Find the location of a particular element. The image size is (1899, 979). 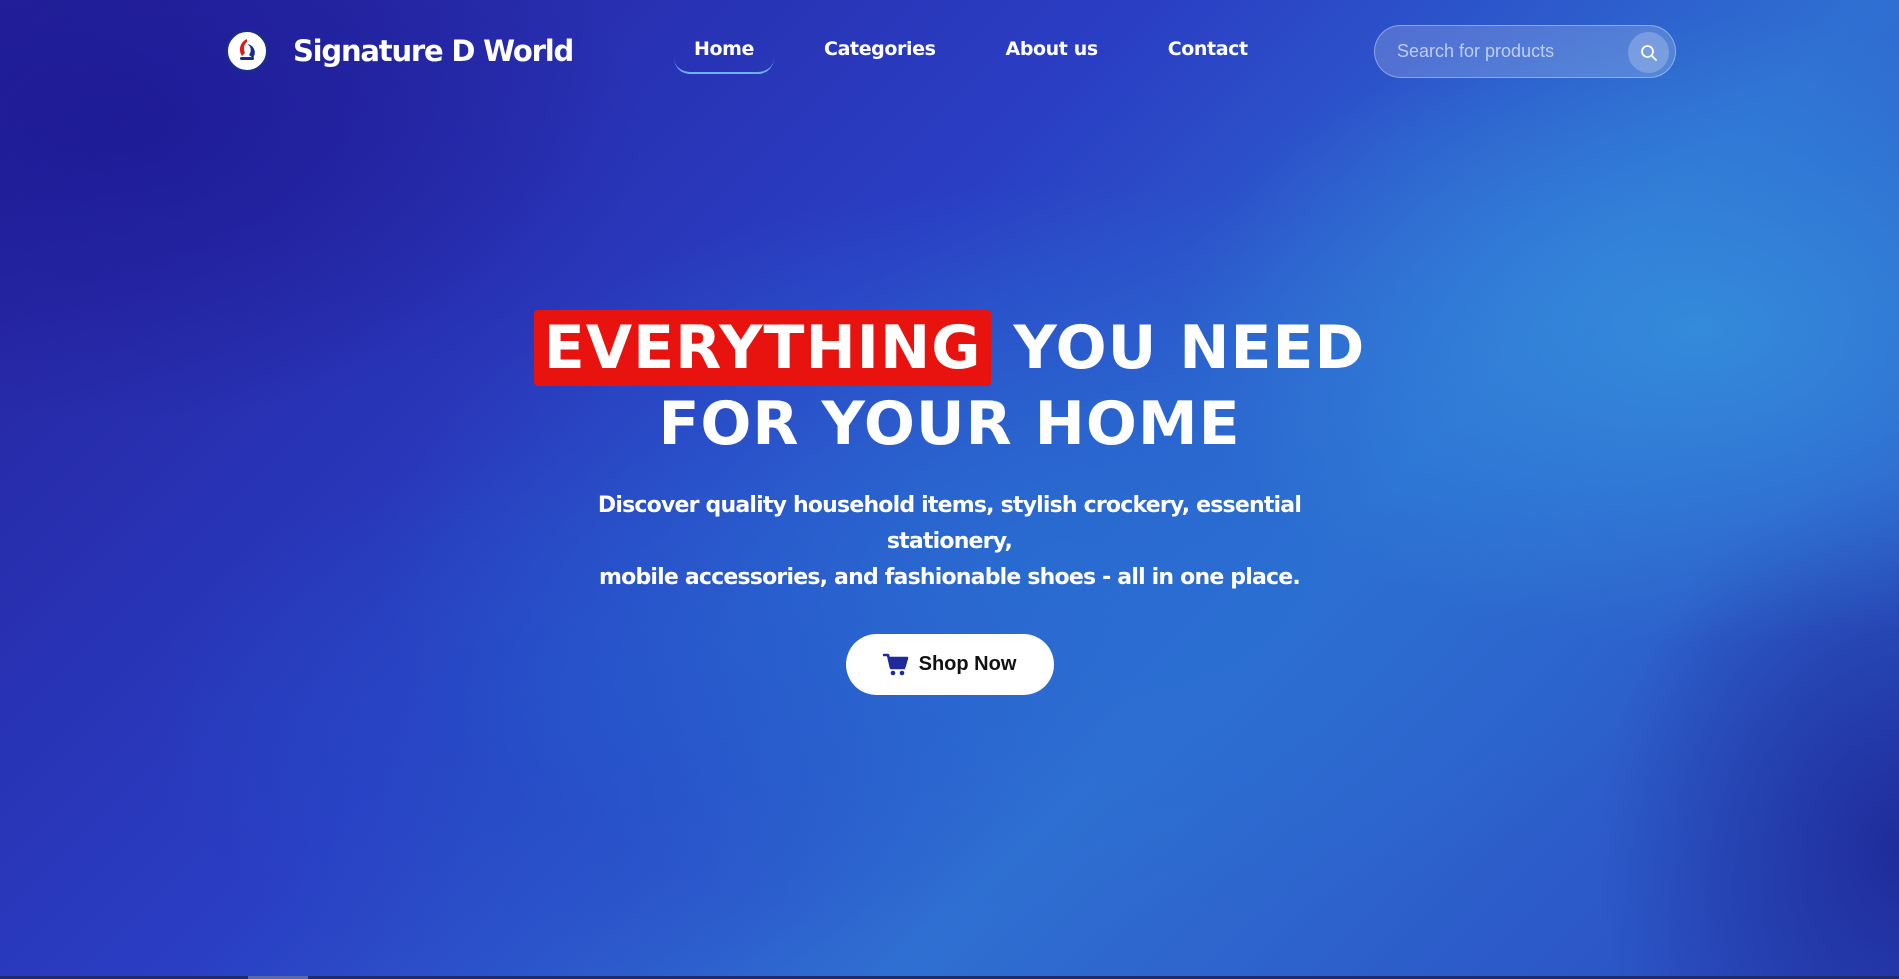

search-icon is located at coordinates (1648, 52).